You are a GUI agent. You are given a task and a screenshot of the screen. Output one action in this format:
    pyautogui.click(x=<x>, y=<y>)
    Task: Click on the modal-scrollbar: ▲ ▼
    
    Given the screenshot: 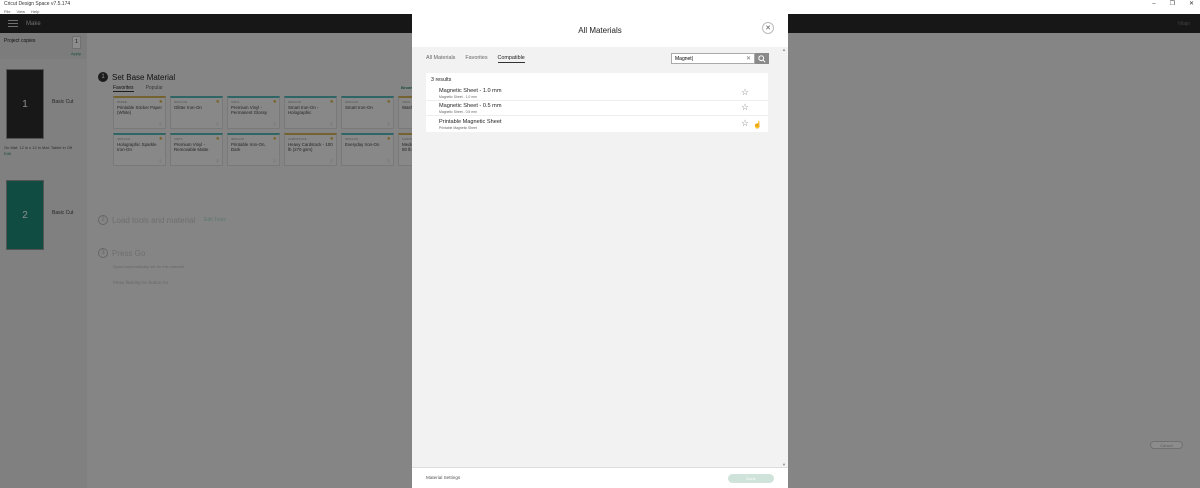 What is the action you would take?
    pyautogui.click(x=784, y=257)
    